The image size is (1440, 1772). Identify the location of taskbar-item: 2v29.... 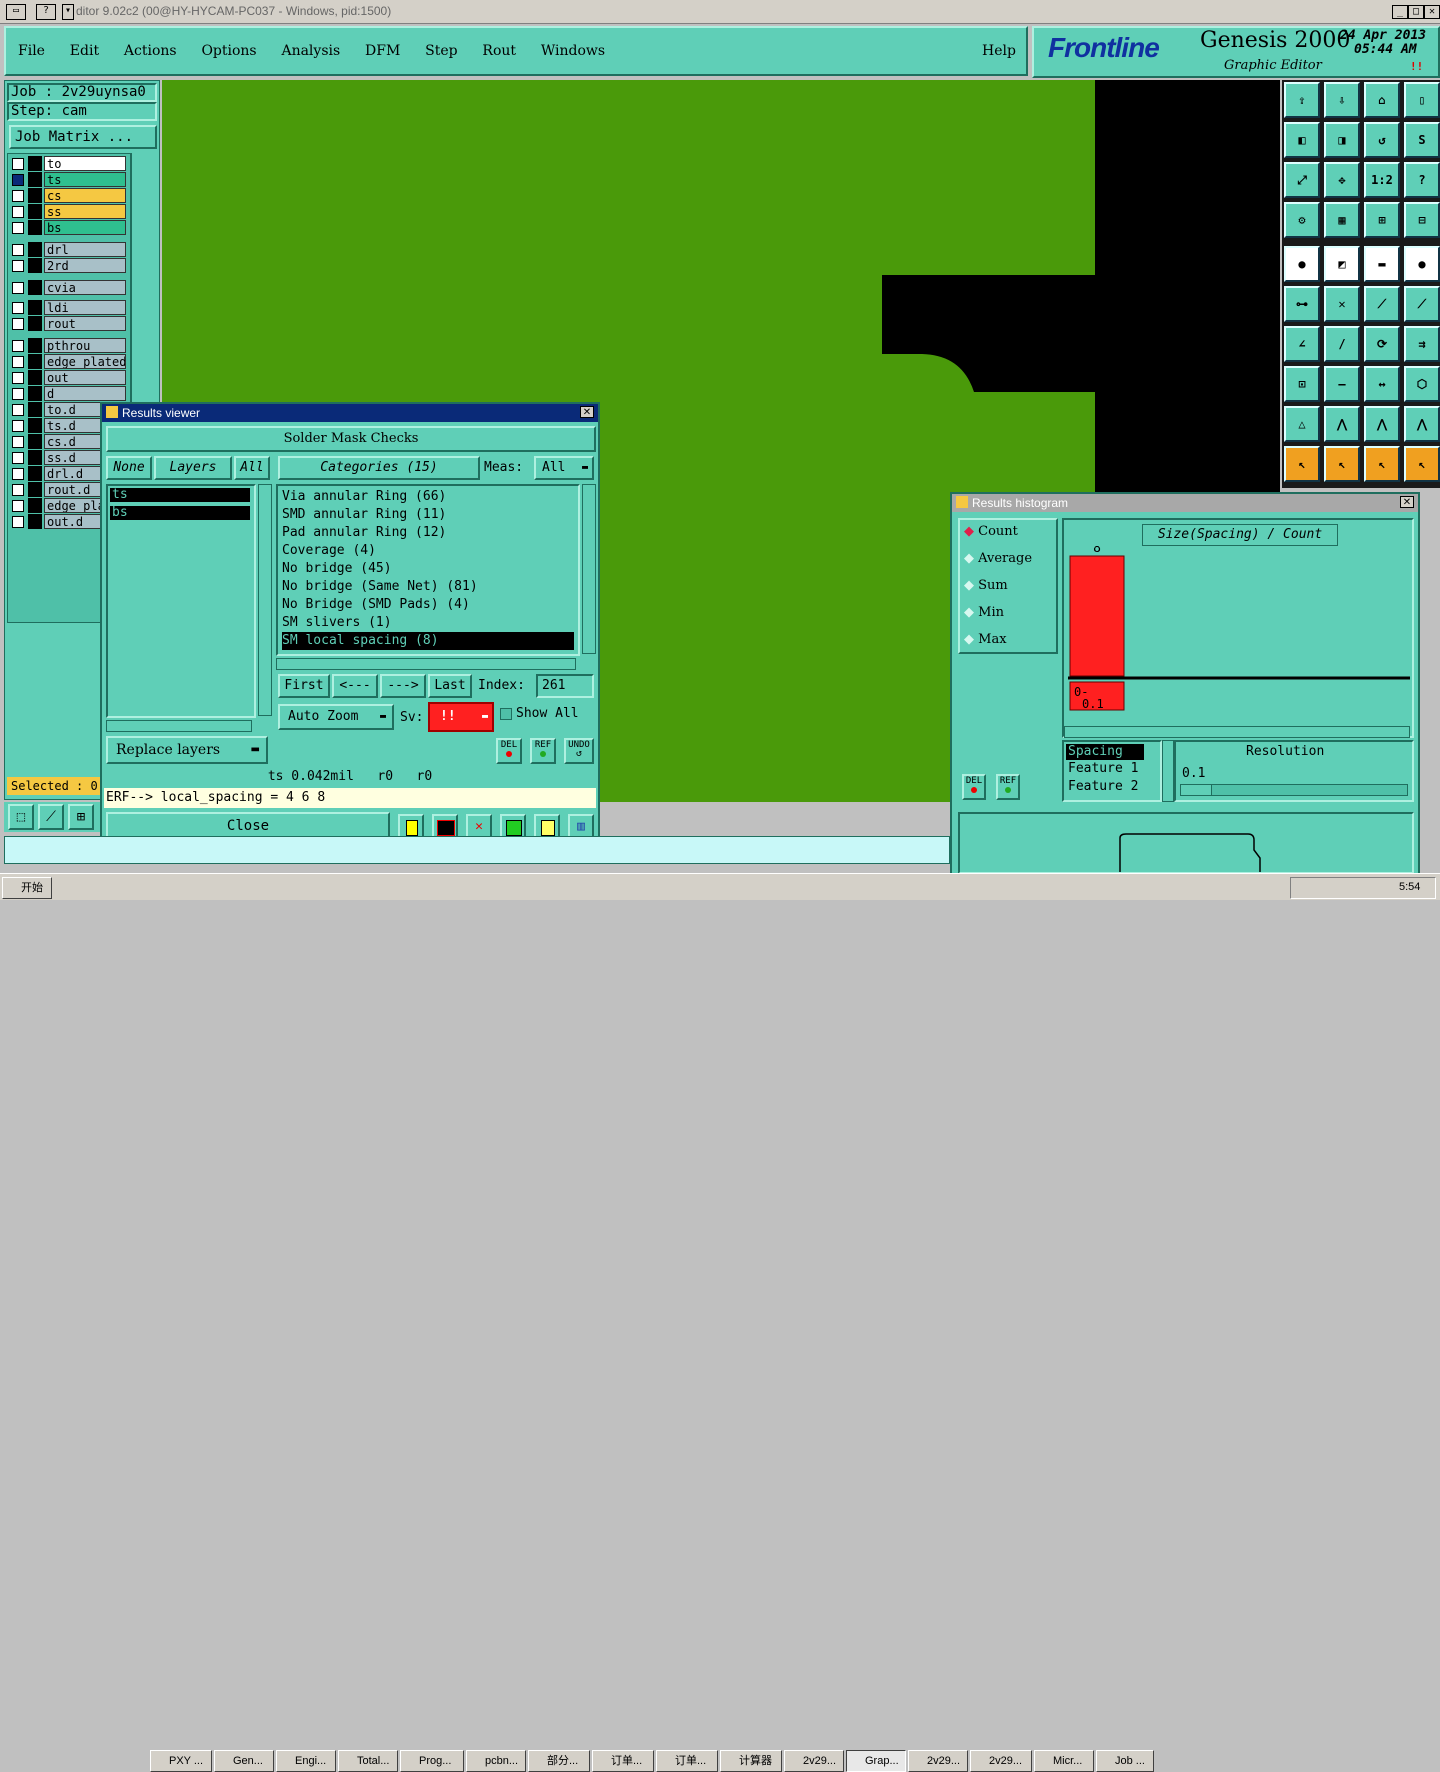
(814, 1761).